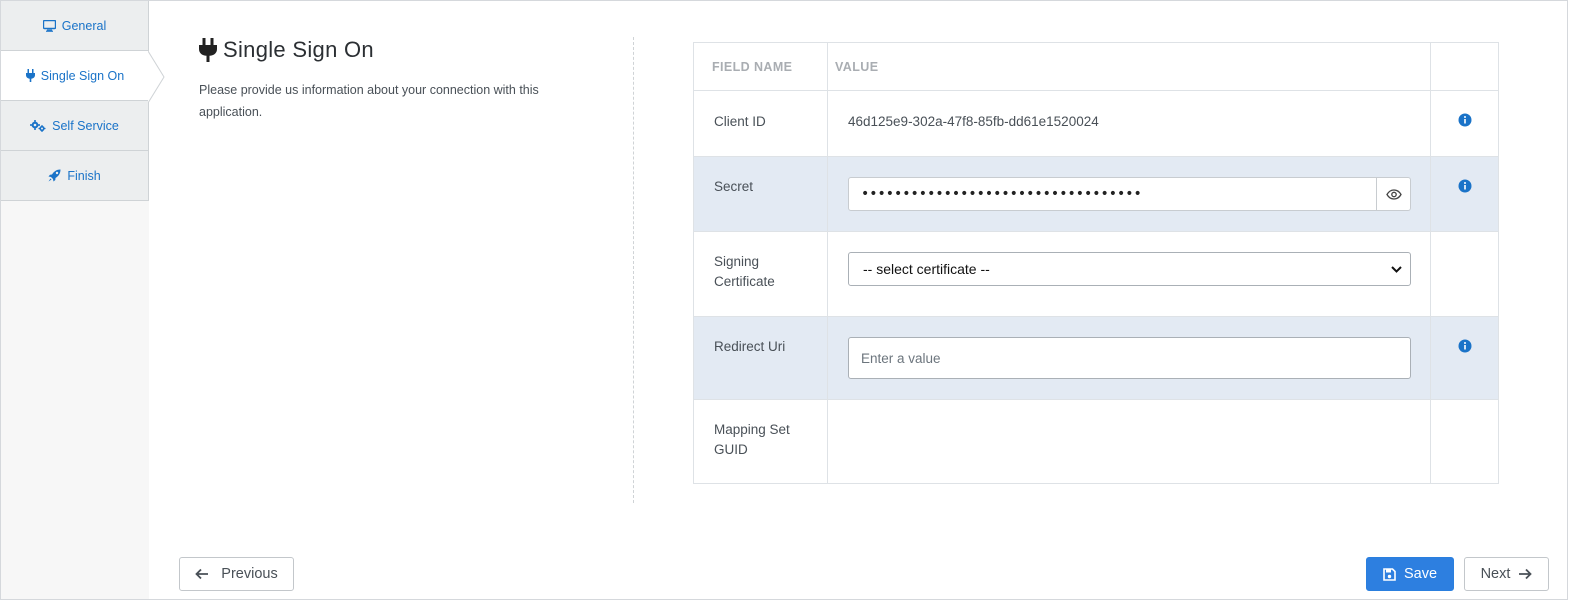  I want to click on signing-certificate-select: -- select certificate --, so click(1129, 269).